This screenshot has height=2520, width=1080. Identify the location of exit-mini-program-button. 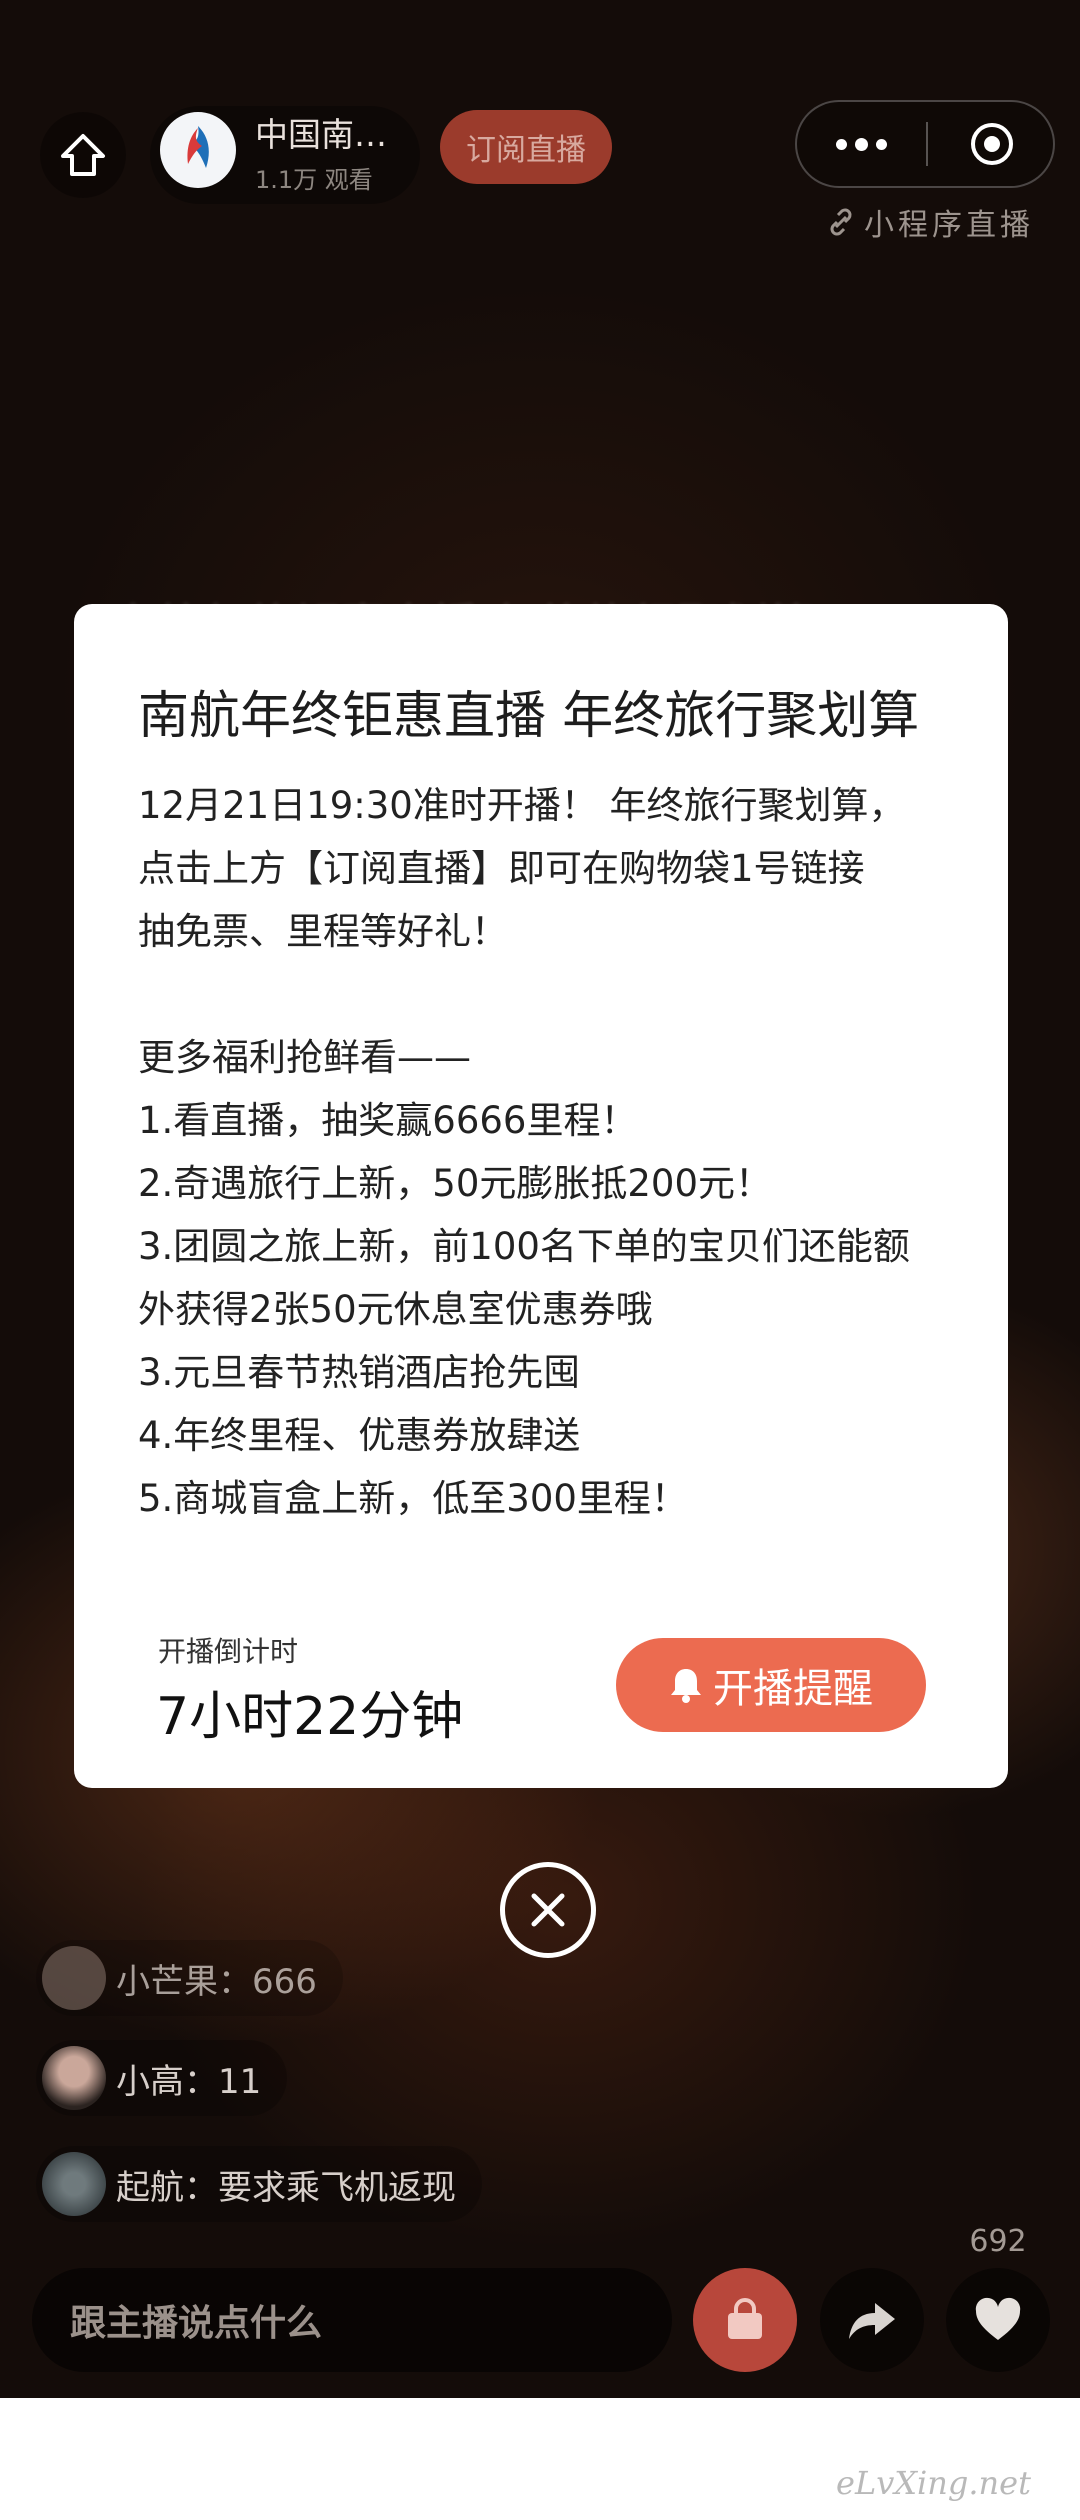
(991, 144).